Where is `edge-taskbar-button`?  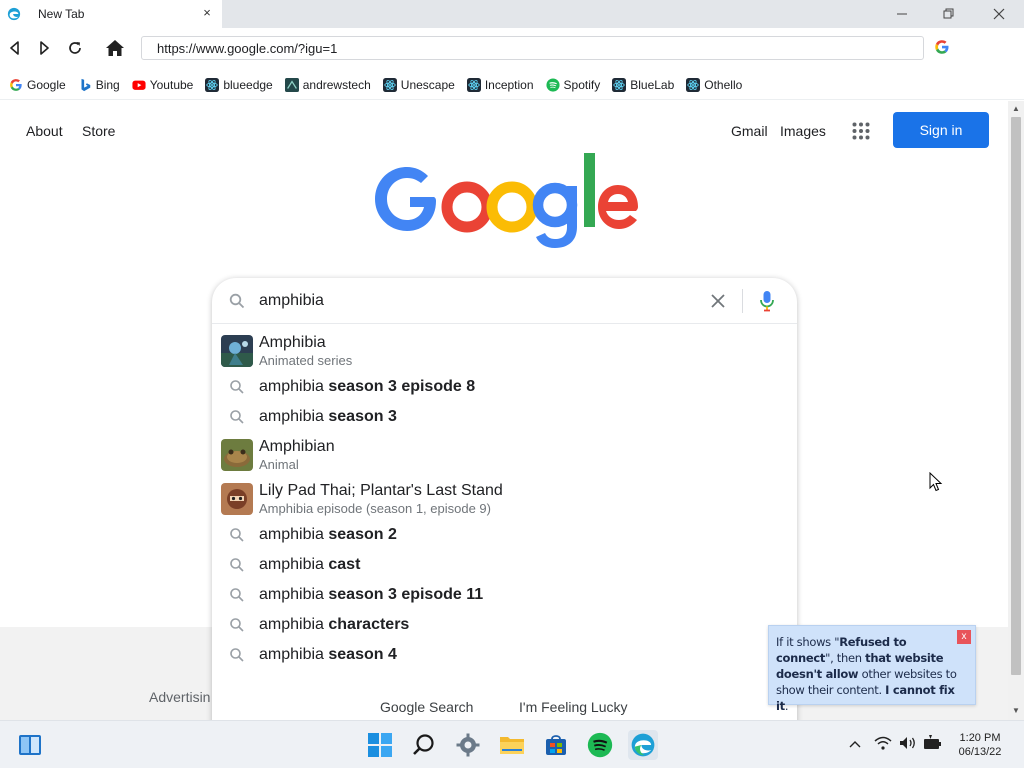
edge-taskbar-button is located at coordinates (643, 745).